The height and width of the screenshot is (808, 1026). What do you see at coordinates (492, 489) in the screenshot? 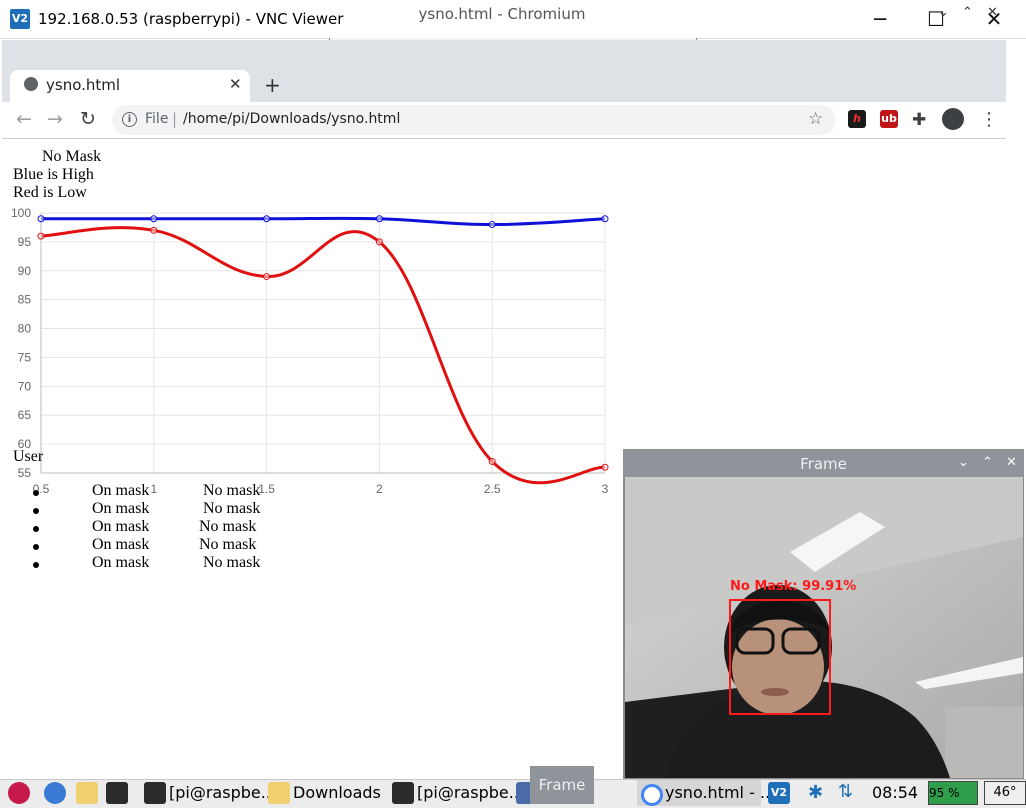
I see `x-tick-label: 2.5` at bounding box center [492, 489].